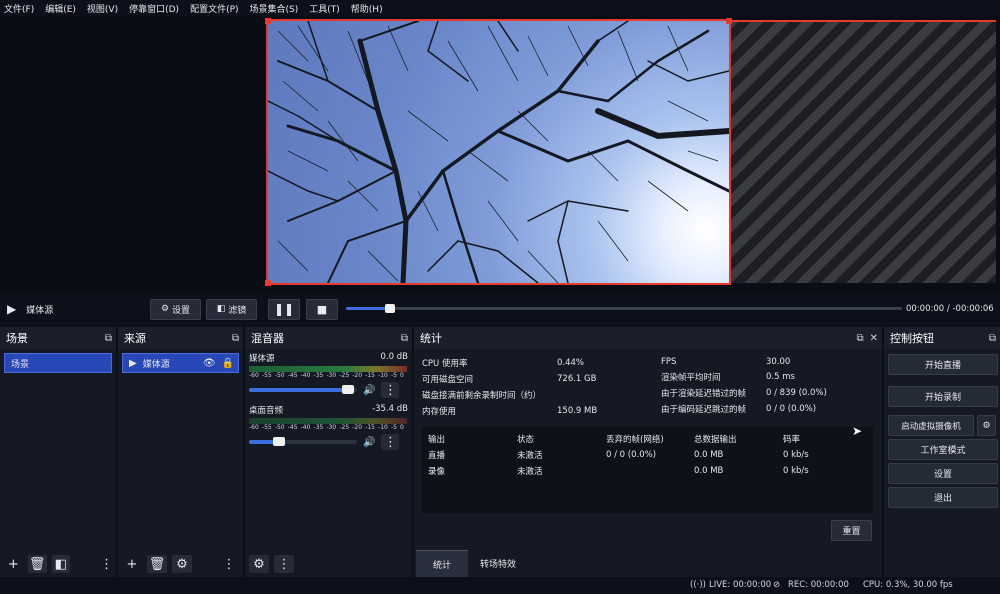 The width and height of the screenshot is (1000, 594). I want to click on settings-button: 设置, so click(943, 473).